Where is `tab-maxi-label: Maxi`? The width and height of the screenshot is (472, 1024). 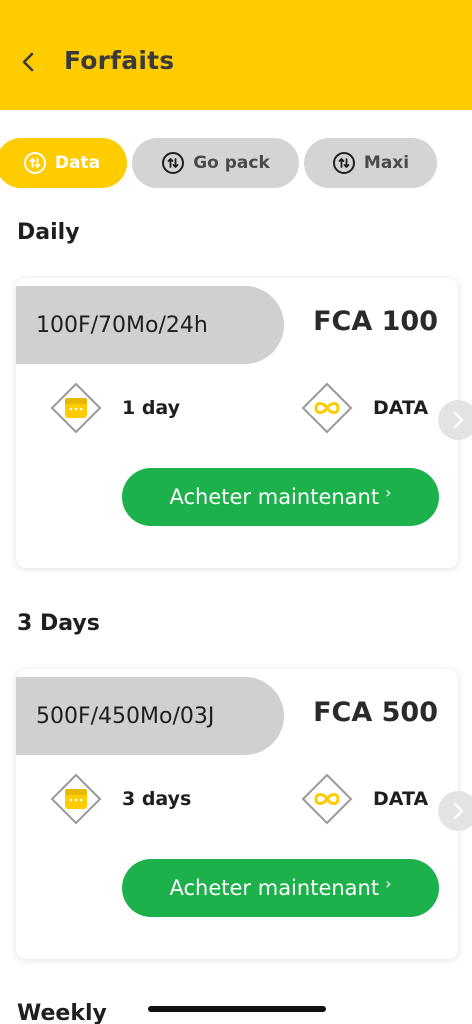 tab-maxi-label: Maxi is located at coordinates (386, 163).